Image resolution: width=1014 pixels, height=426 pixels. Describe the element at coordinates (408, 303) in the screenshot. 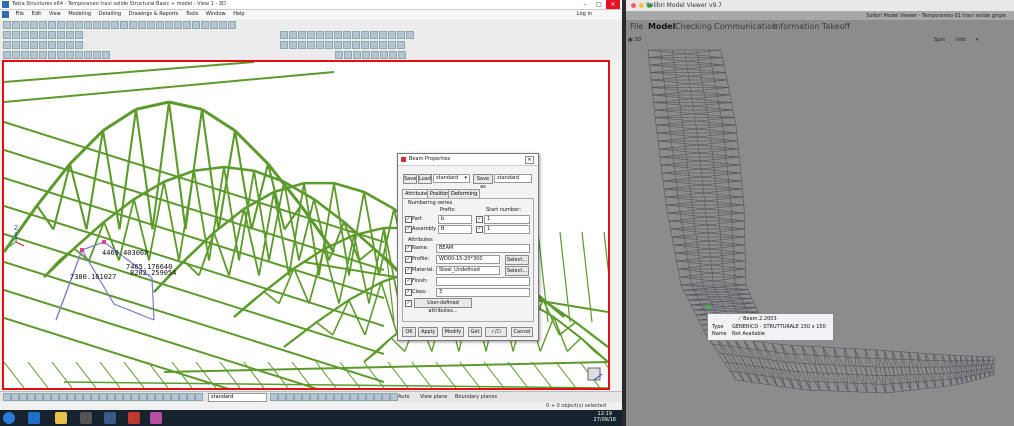

I see `uda-checkbox: ✓` at that location.